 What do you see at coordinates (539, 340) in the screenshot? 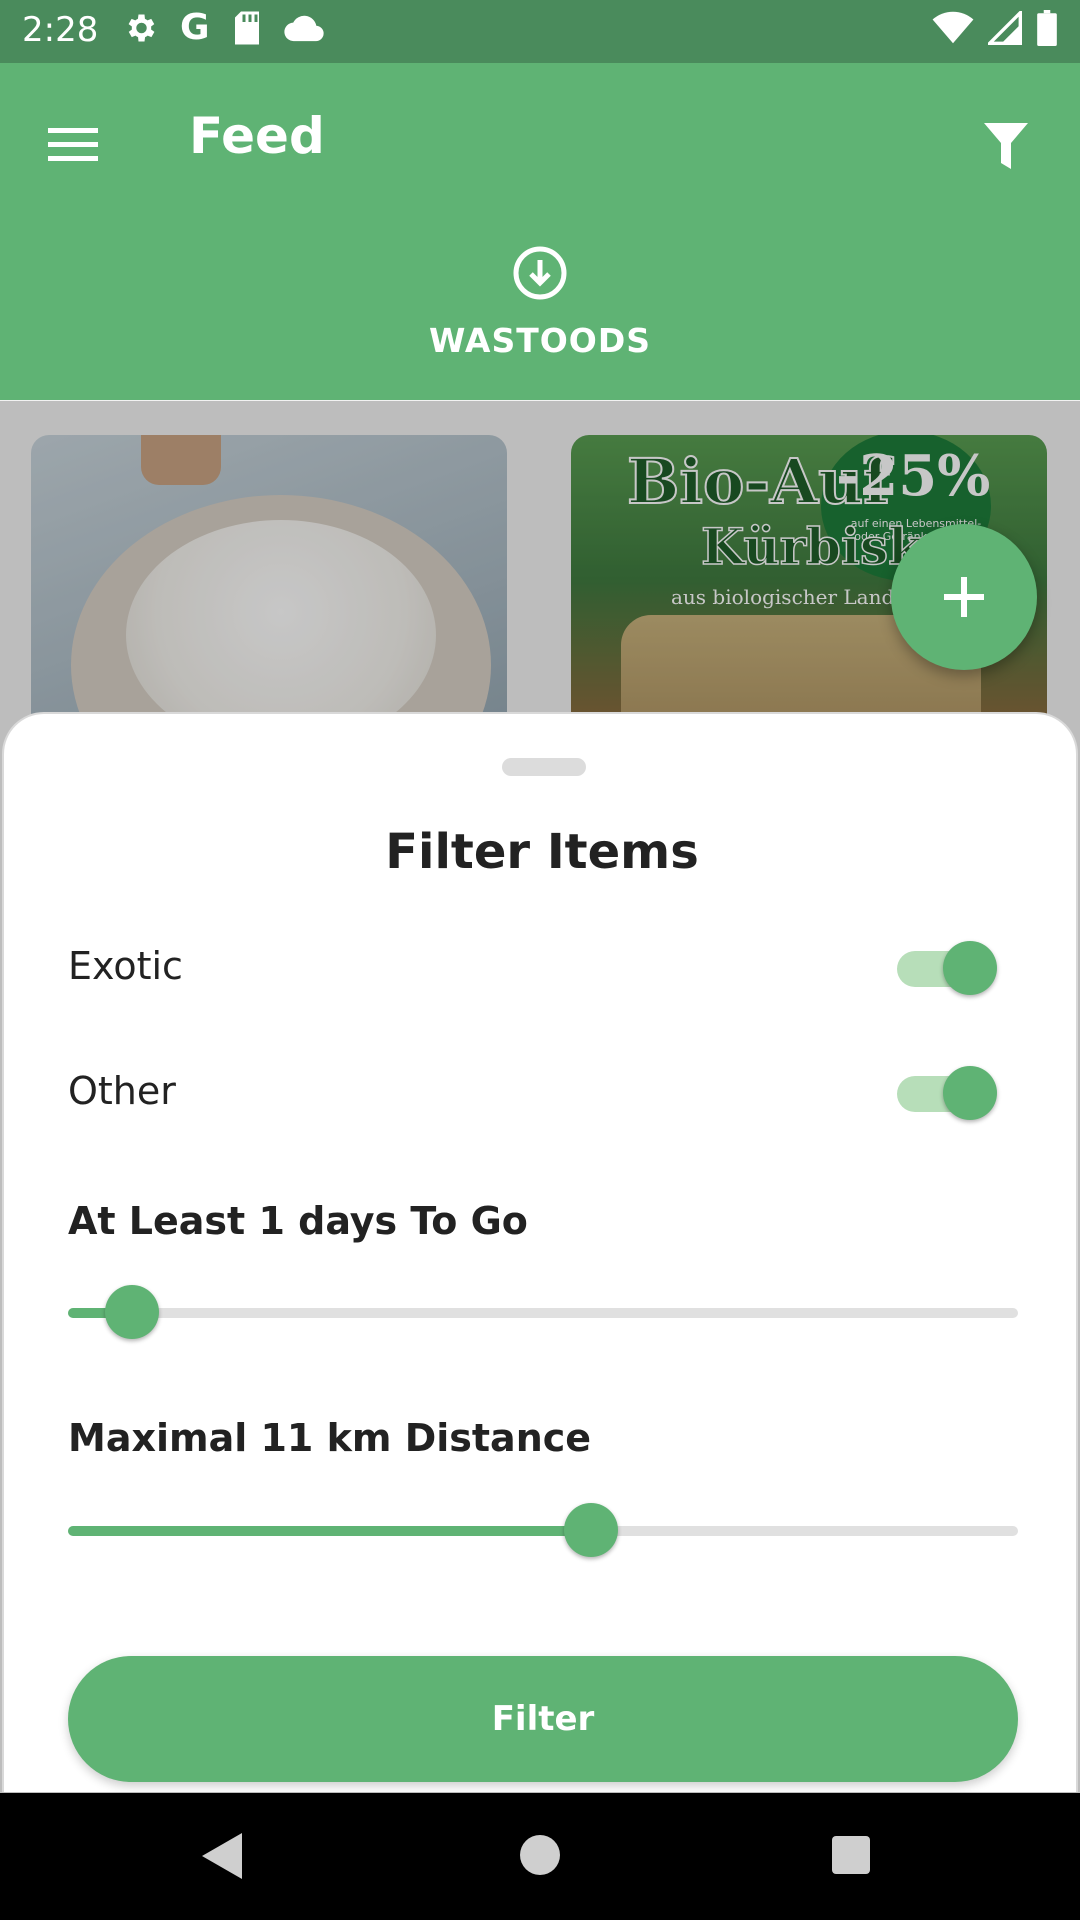
I see `tab-label: WASTOODS` at bounding box center [539, 340].